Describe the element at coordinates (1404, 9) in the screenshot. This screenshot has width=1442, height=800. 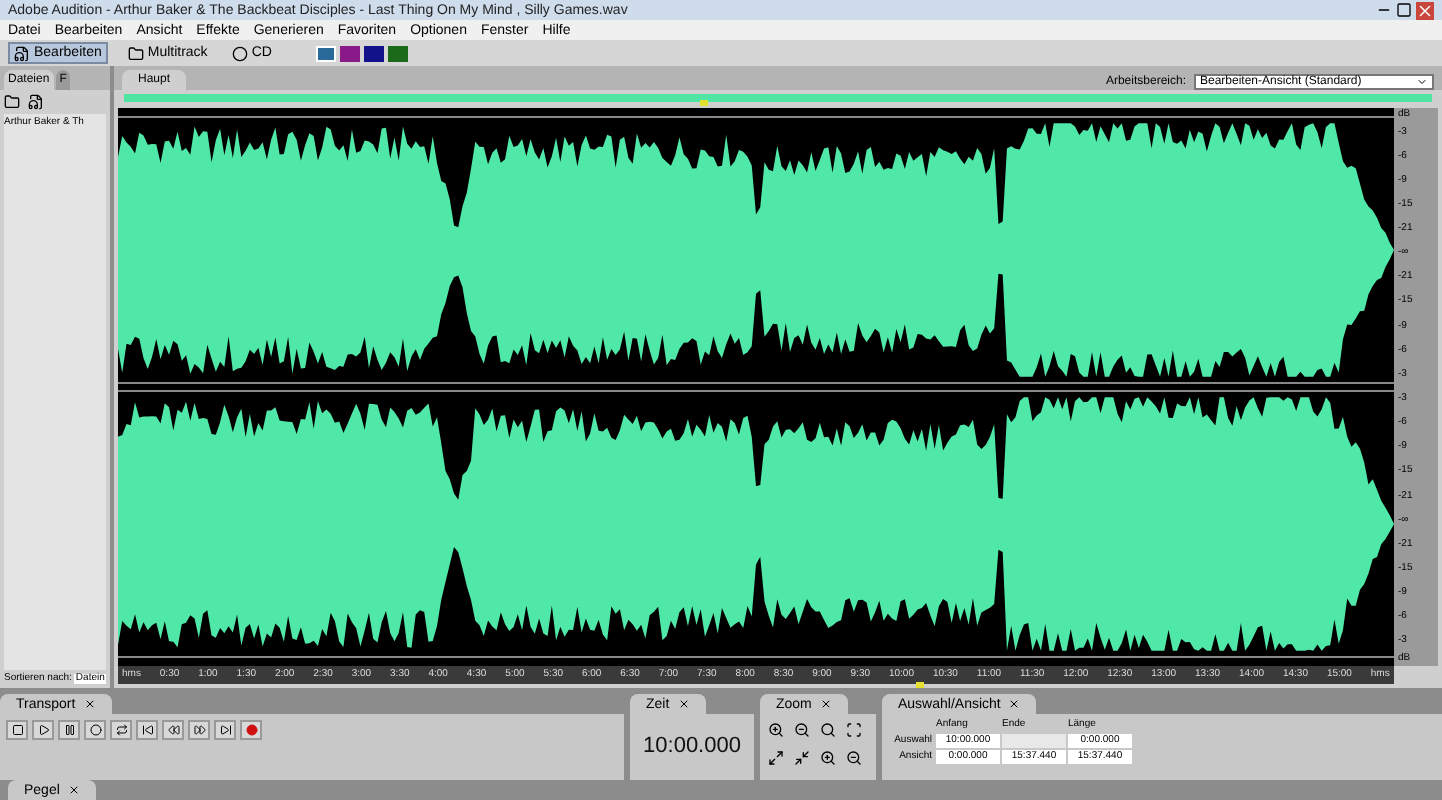
I see `maximize-icon` at that location.